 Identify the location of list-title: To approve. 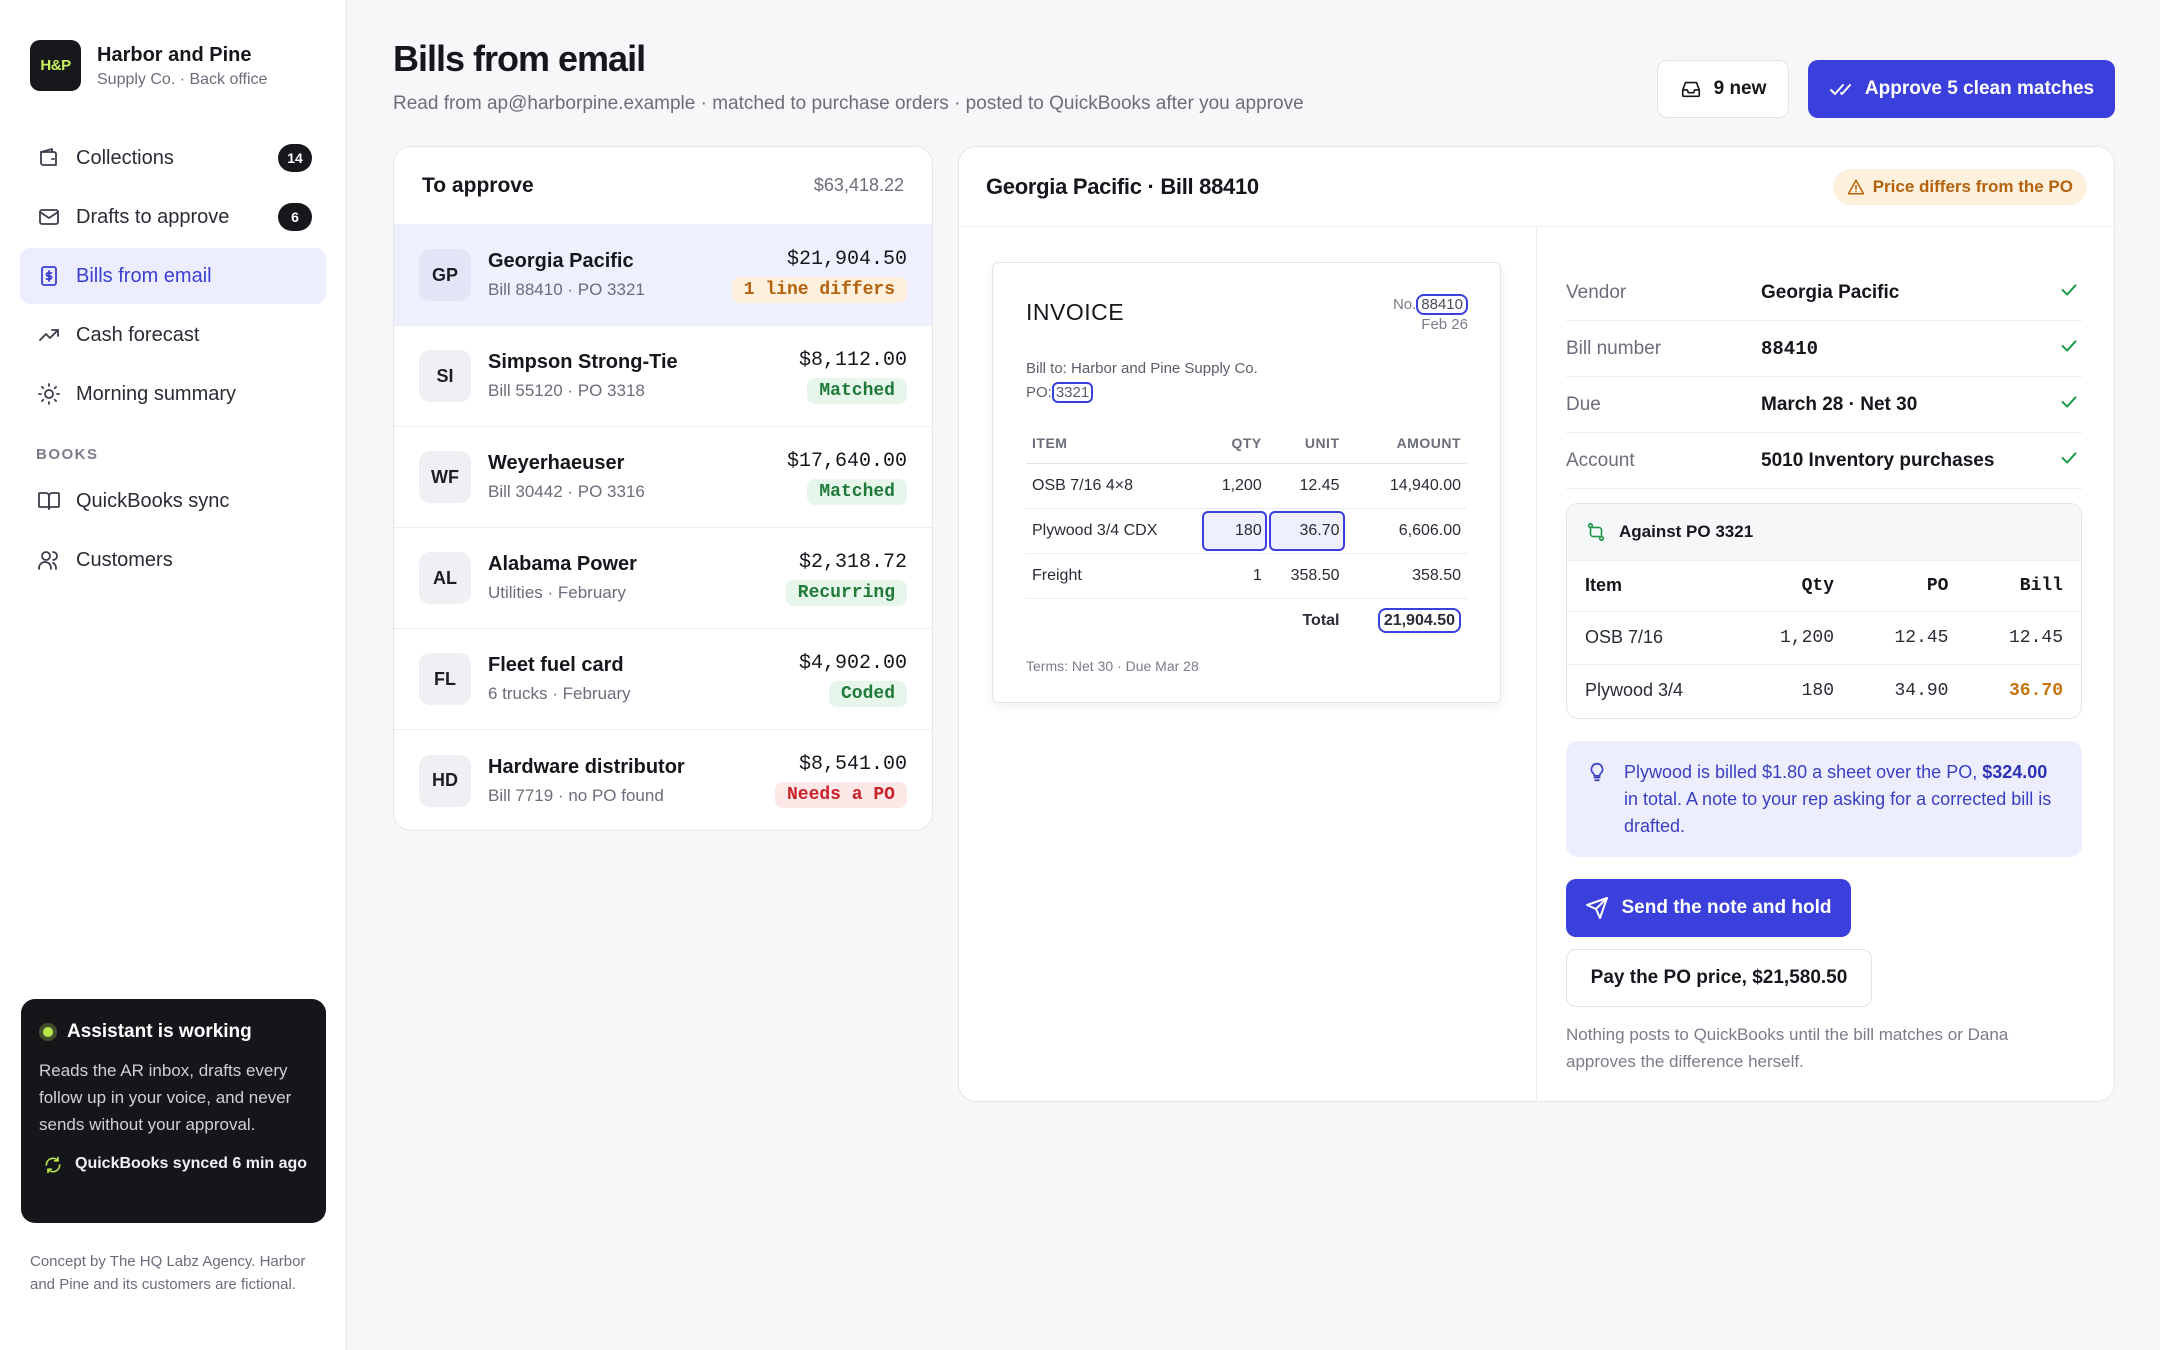
(478, 185).